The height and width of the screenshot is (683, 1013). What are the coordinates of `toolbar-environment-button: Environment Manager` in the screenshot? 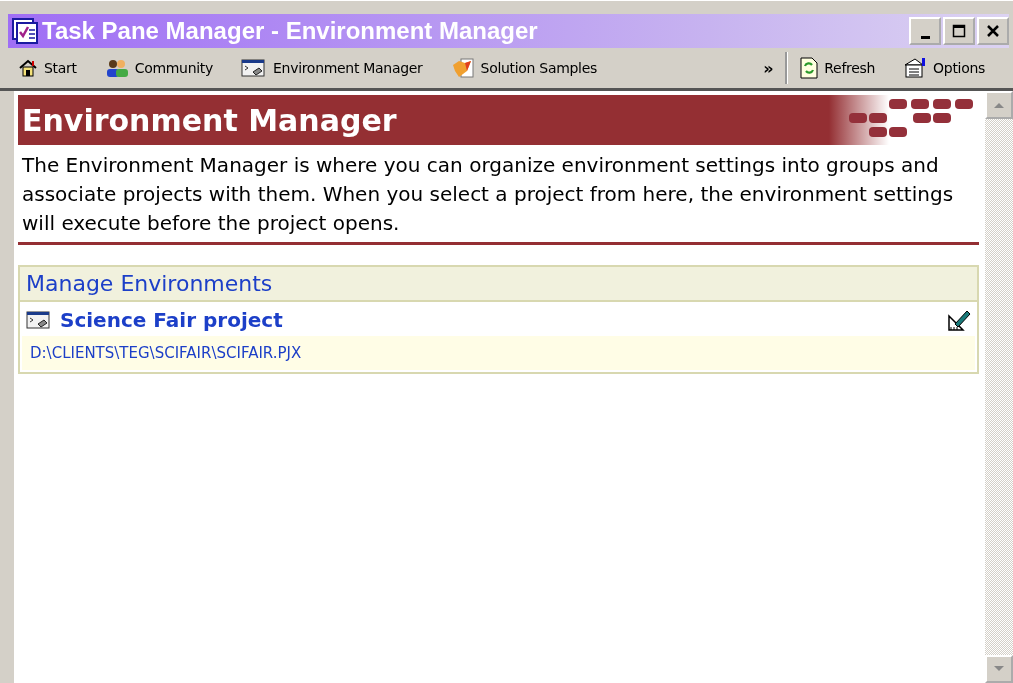 It's located at (335, 68).